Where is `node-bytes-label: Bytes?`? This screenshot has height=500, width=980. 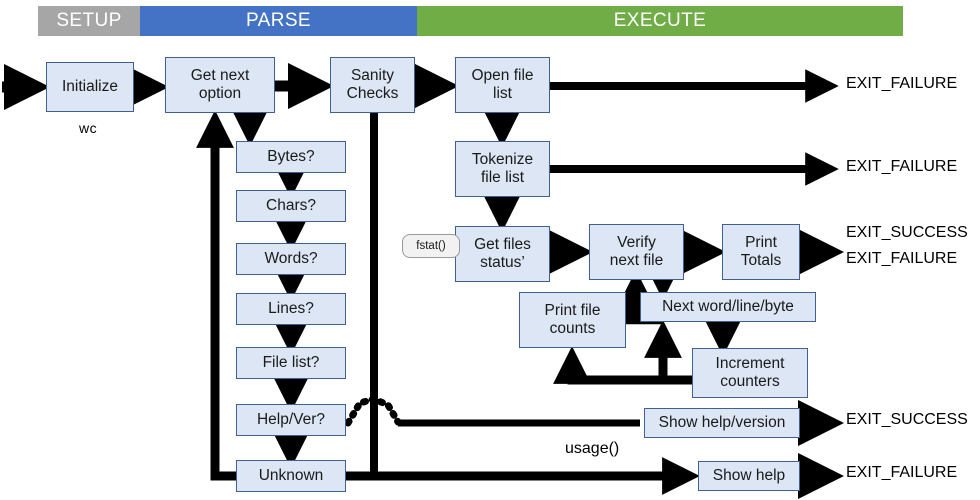 node-bytes-label: Bytes? is located at coordinates (291, 157).